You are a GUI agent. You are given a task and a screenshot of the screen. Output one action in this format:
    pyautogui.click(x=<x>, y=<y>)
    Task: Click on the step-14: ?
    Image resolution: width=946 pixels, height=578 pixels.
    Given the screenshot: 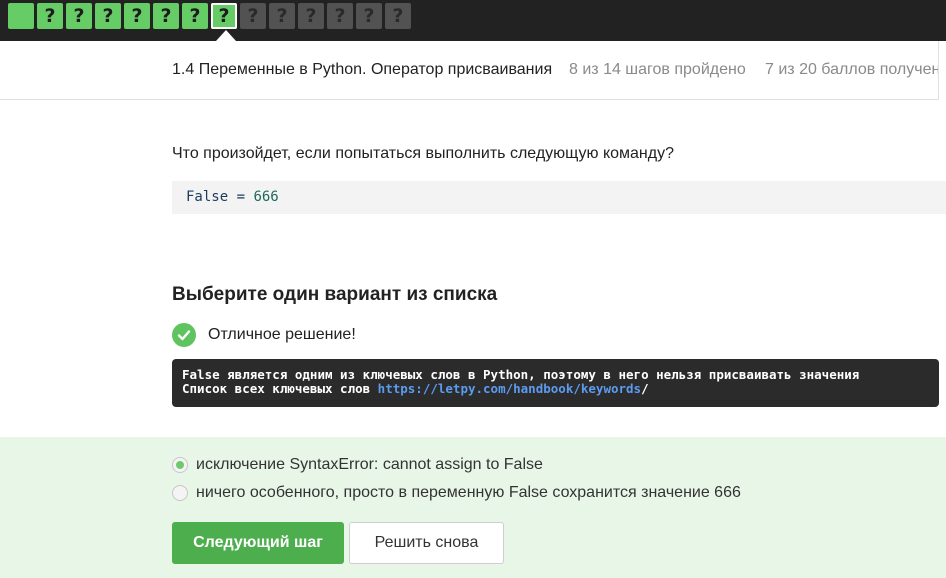 What is the action you would take?
    pyautogui.click(x=398, y=16)
    